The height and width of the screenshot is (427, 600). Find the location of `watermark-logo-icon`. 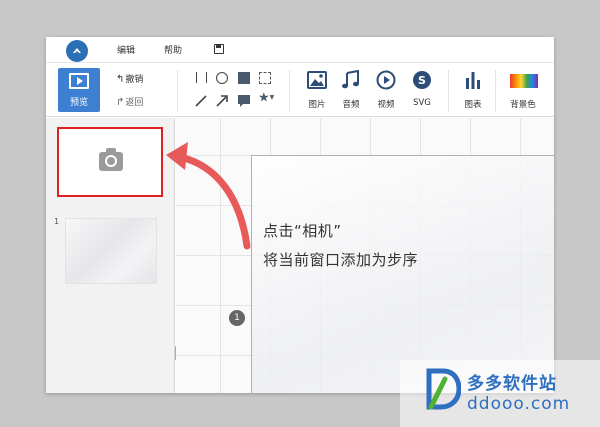

watermark-logo-icon is located at coordinates (443, 389).